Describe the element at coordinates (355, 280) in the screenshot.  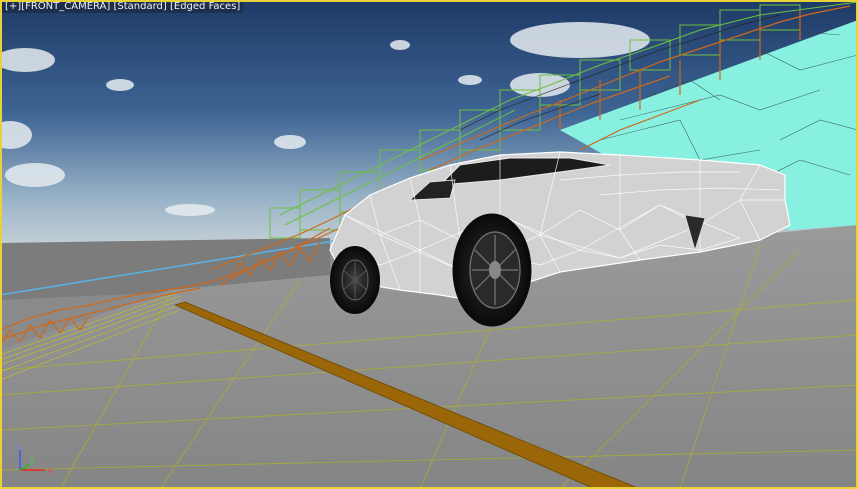
I see `car-rear-wheel` at that location.